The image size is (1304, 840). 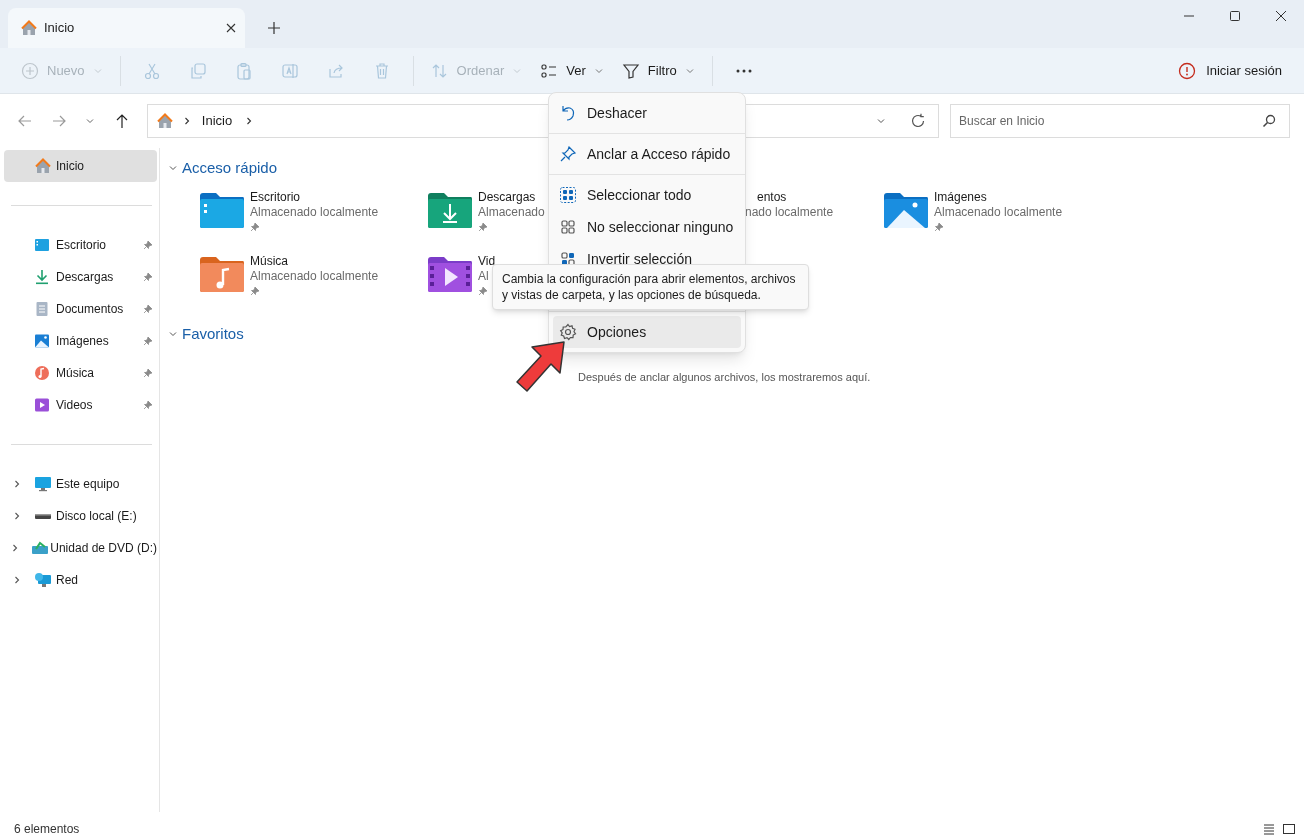 What do you see at coordinates (274, 28) in the screenshot?
I see `plus-icon` at bounding box center [274, 28].